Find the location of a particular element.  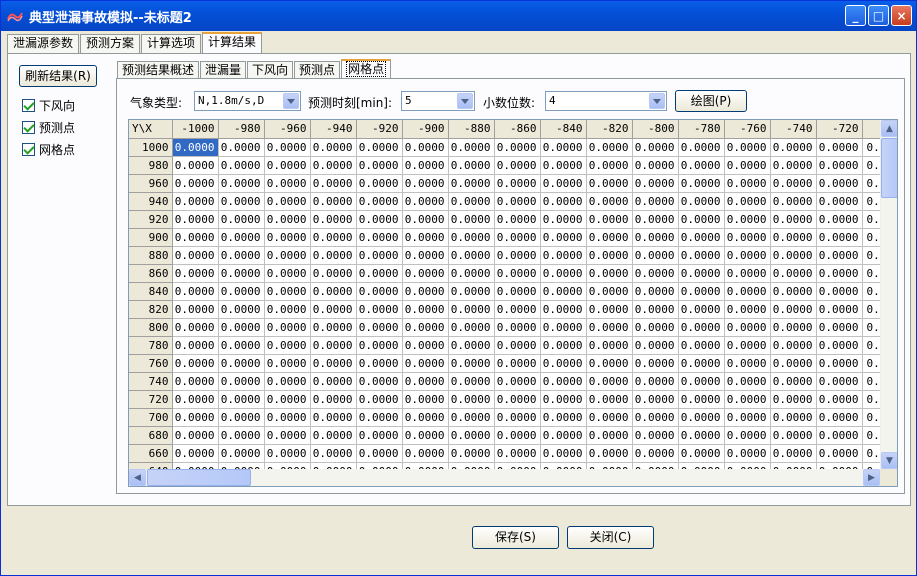

horizontal-scroll-thumb is located at coordinates (199, 477).